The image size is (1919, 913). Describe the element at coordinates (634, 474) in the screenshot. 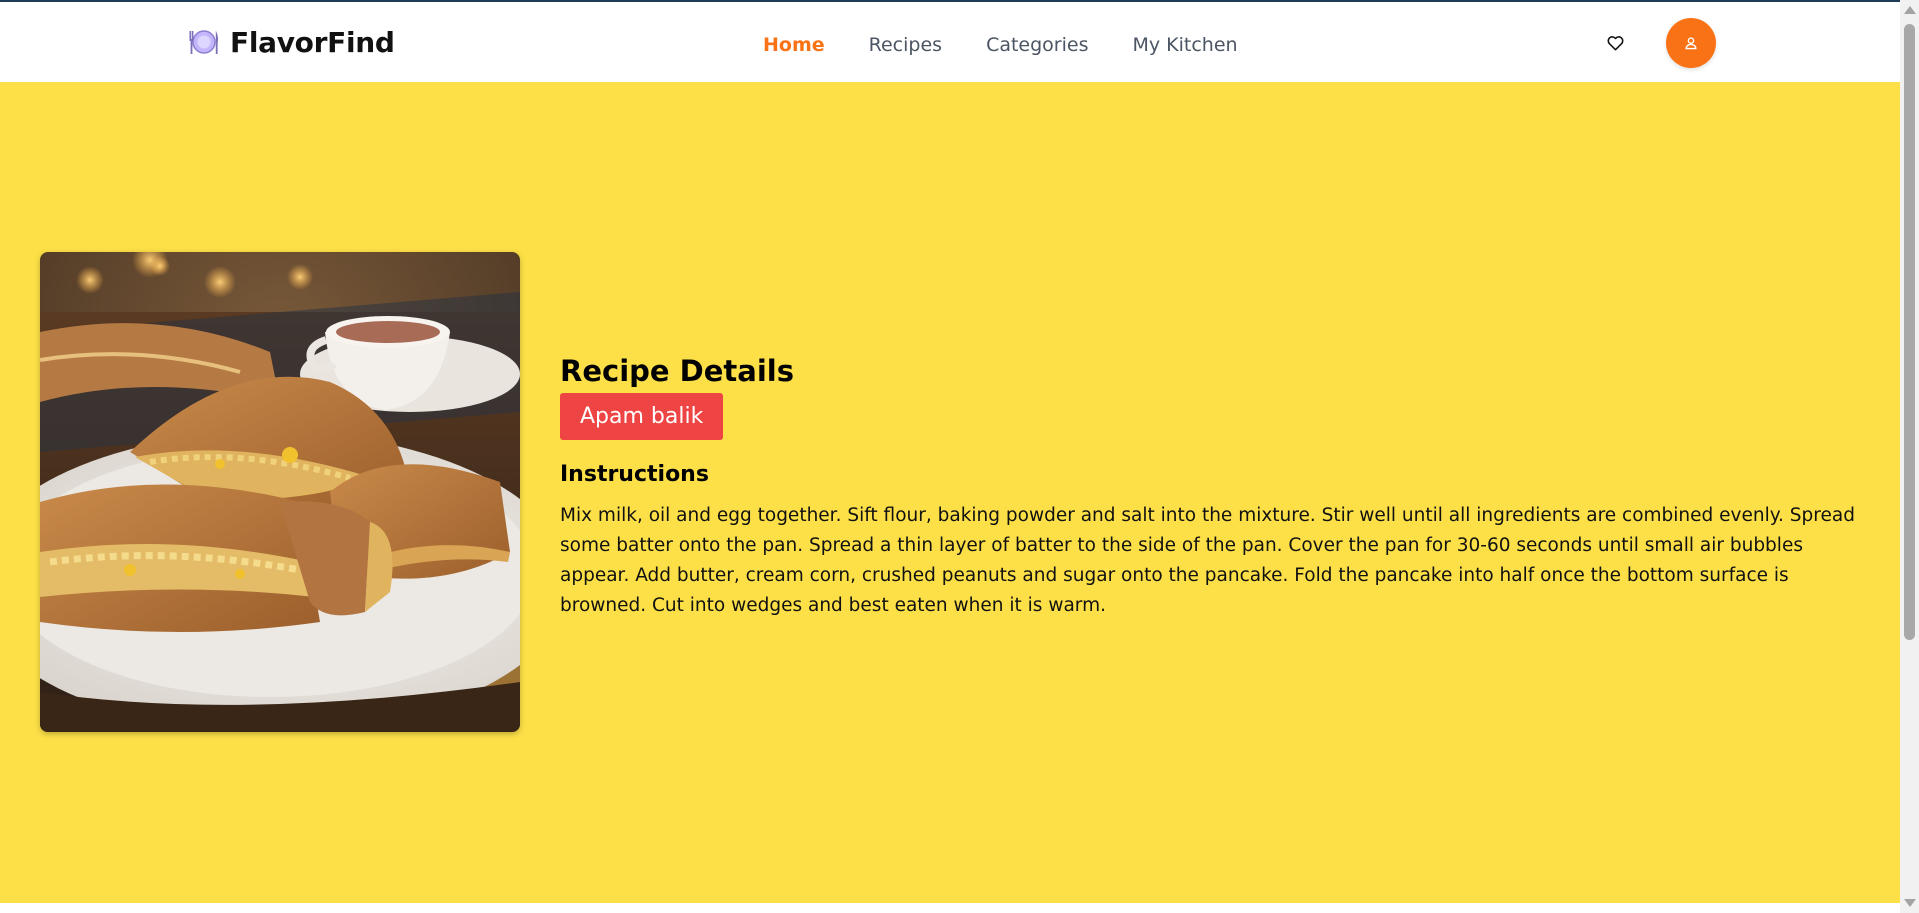

I see `instructions-heading: Instructions` at that location.